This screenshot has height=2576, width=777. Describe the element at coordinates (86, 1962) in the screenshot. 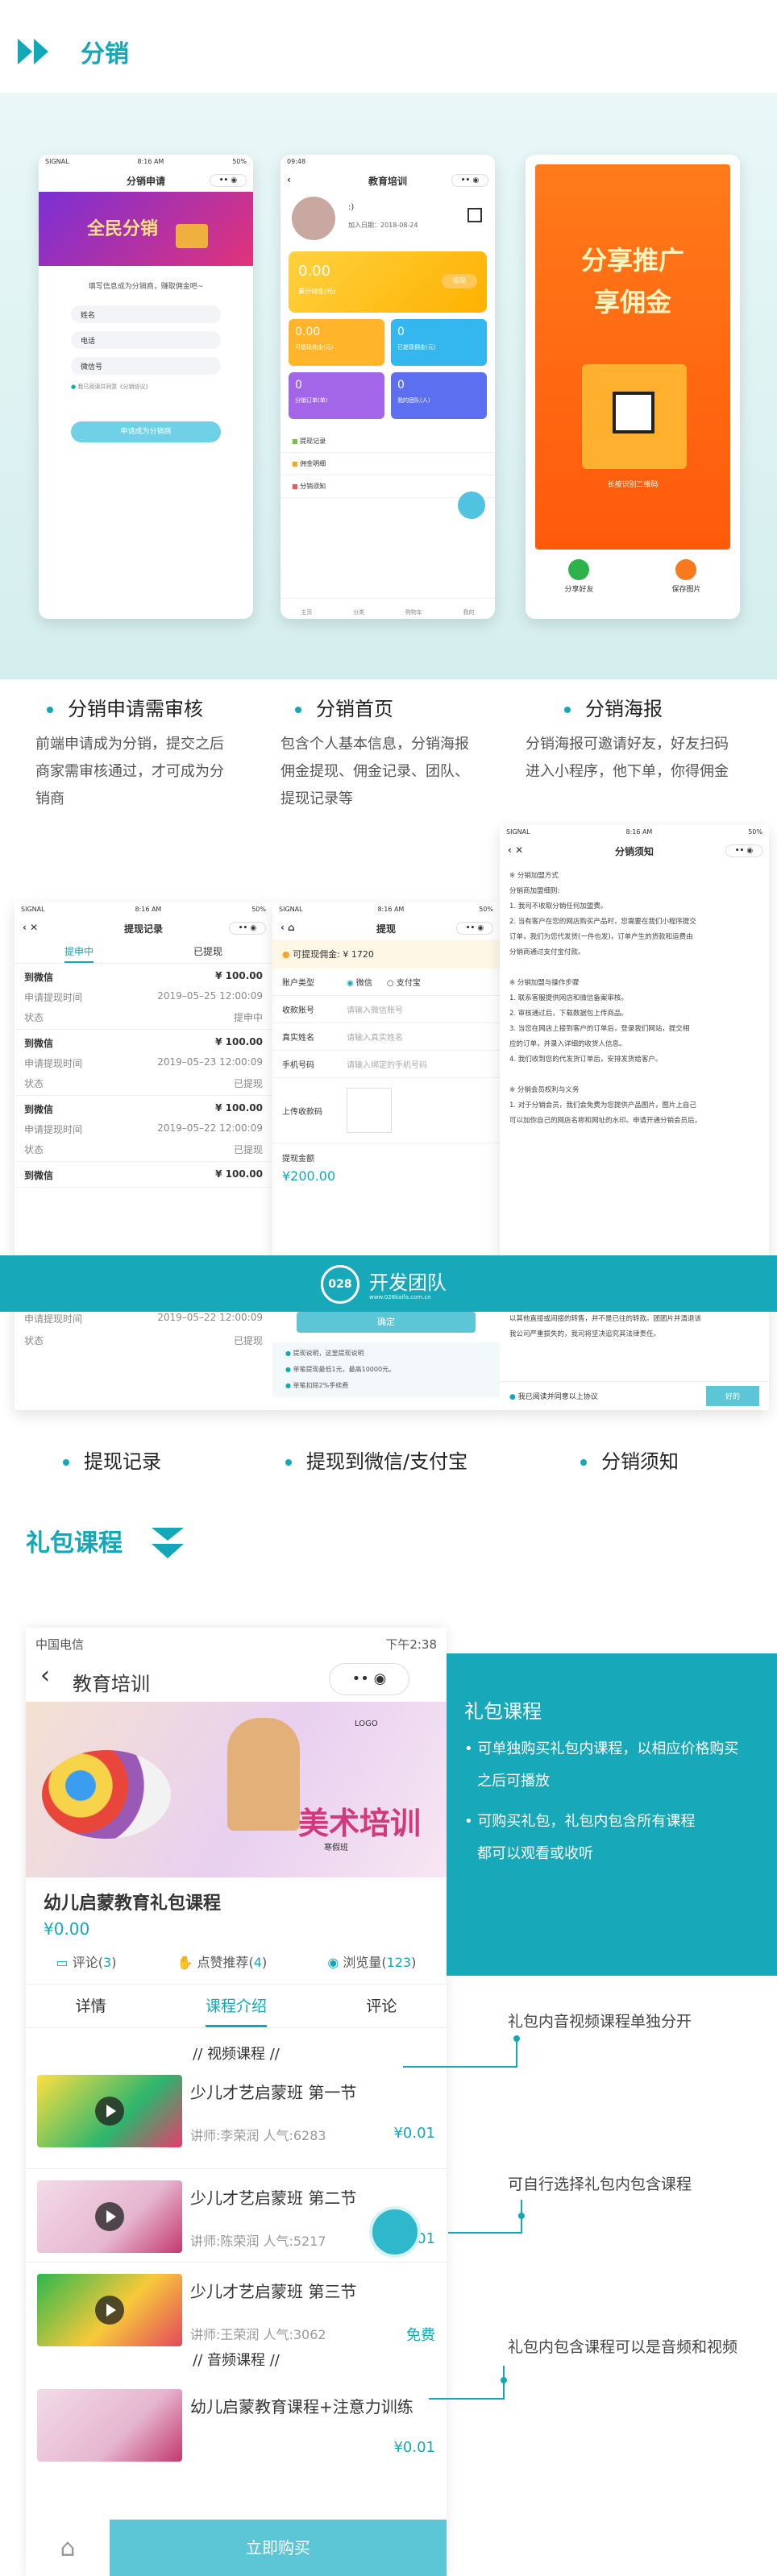

I see `comments-stat: ▭ 评论(3)` at that location.